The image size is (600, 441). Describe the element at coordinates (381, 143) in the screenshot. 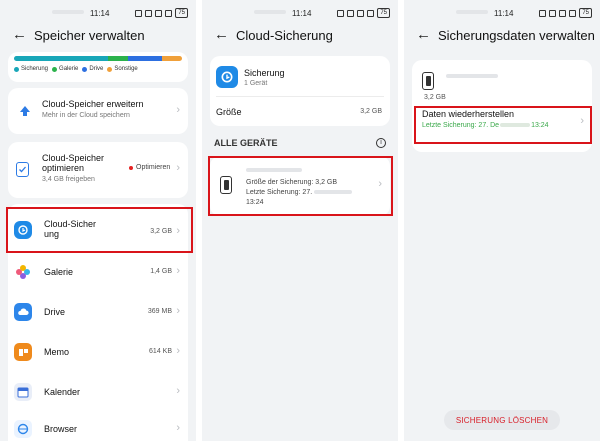

I see `info-icon: i` at that location.